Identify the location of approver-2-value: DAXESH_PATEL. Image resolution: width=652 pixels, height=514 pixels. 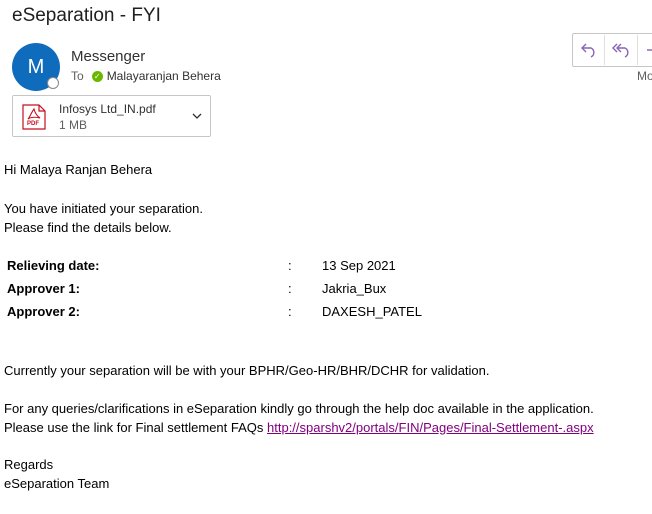
(372, 311).